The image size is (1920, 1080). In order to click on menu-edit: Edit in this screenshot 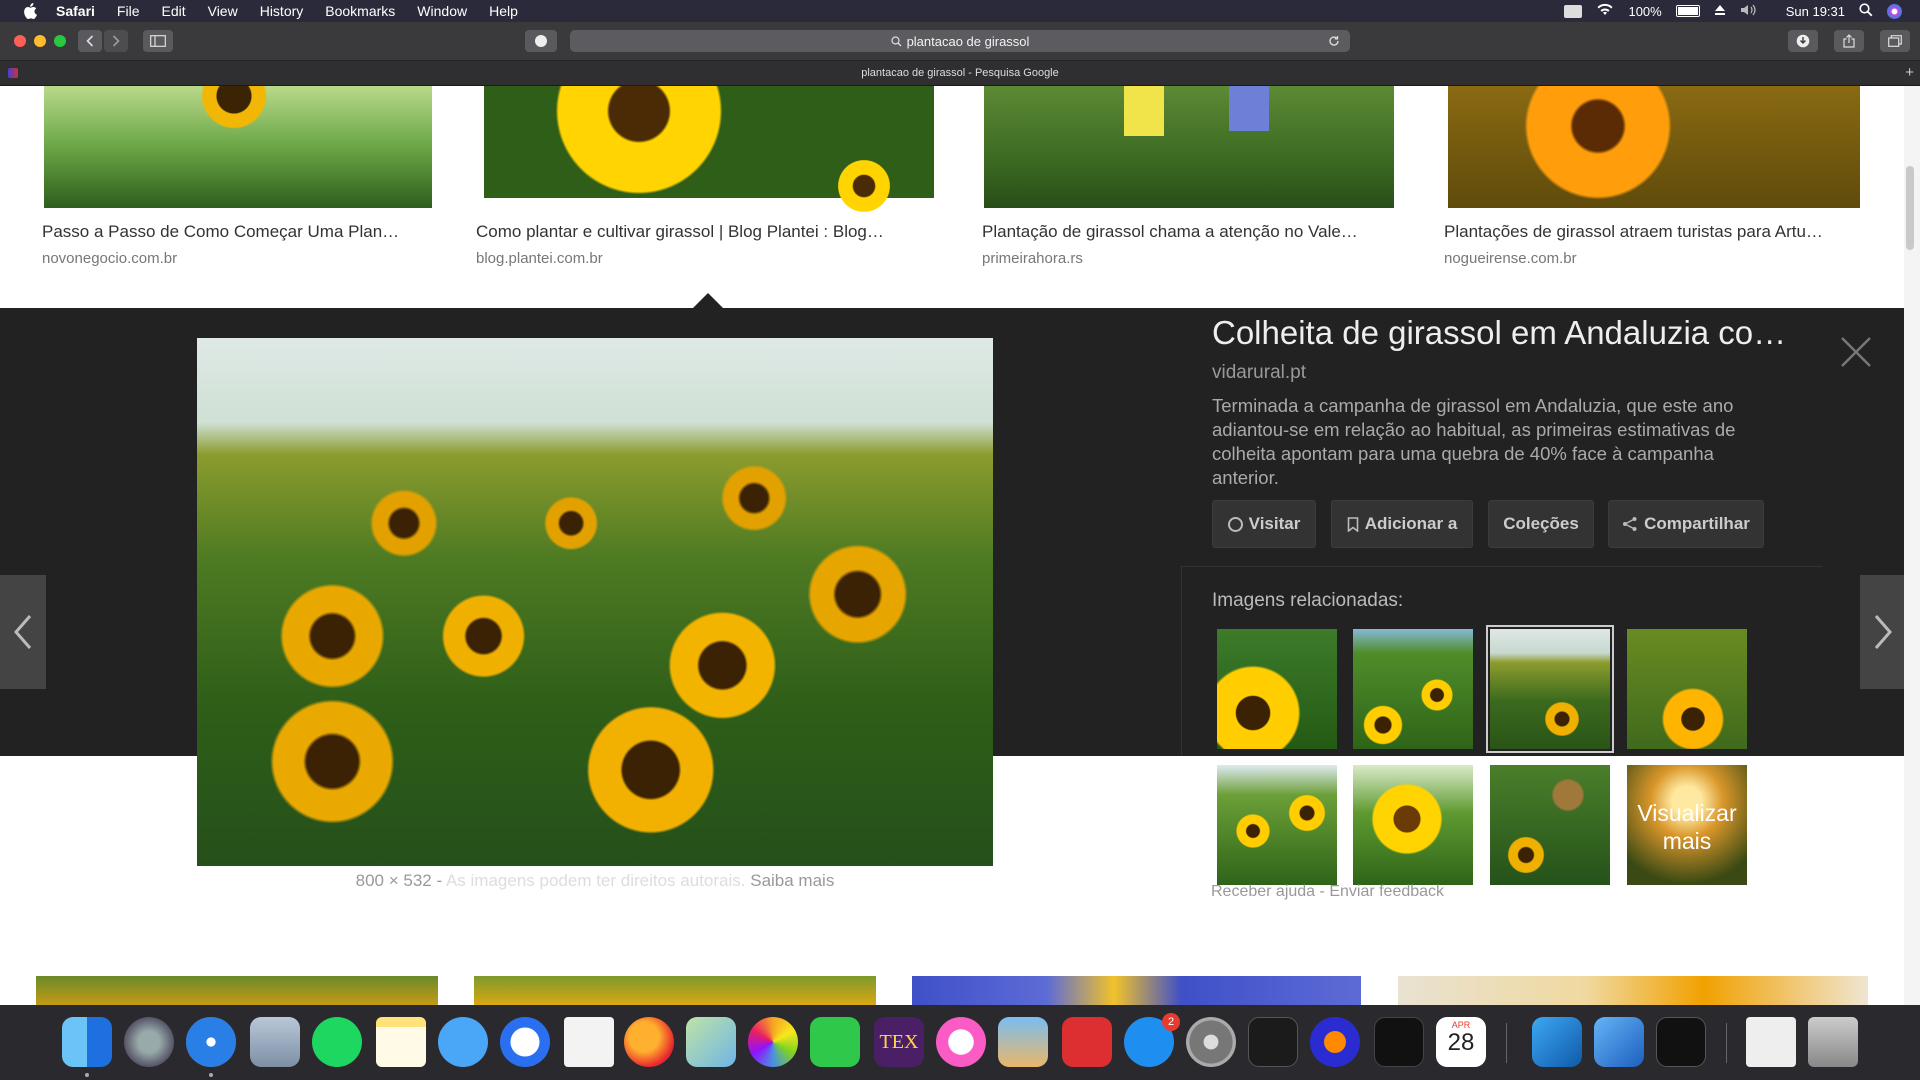, I will do `click(173, 11)`.